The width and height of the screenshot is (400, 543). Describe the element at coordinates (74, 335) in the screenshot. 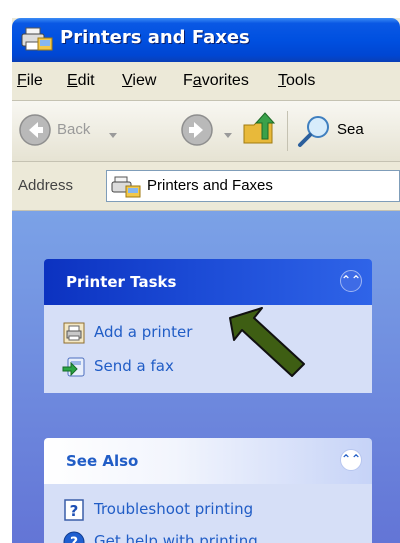

I see `add-printer-icon` at that location.